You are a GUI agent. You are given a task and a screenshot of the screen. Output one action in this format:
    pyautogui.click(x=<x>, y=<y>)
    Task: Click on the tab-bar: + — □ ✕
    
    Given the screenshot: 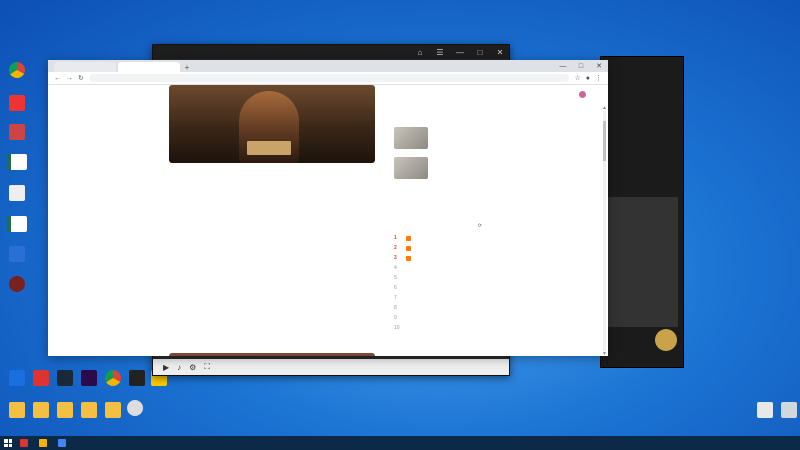 What is the action you would take?
    pyautogui.click(x=328, y=66)
    